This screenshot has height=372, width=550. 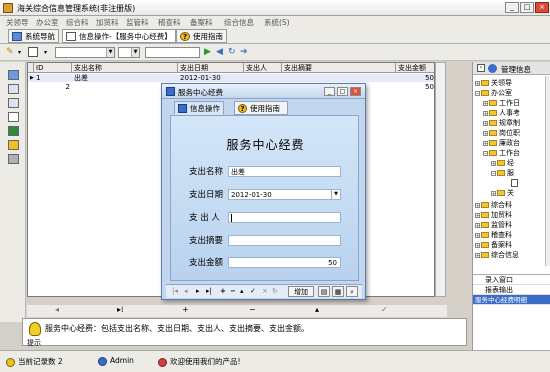 What do you see at coordinates (125, 68) in the screenshot?
I see `col-header-name: 支出名称` at bounding box center [125, 68].